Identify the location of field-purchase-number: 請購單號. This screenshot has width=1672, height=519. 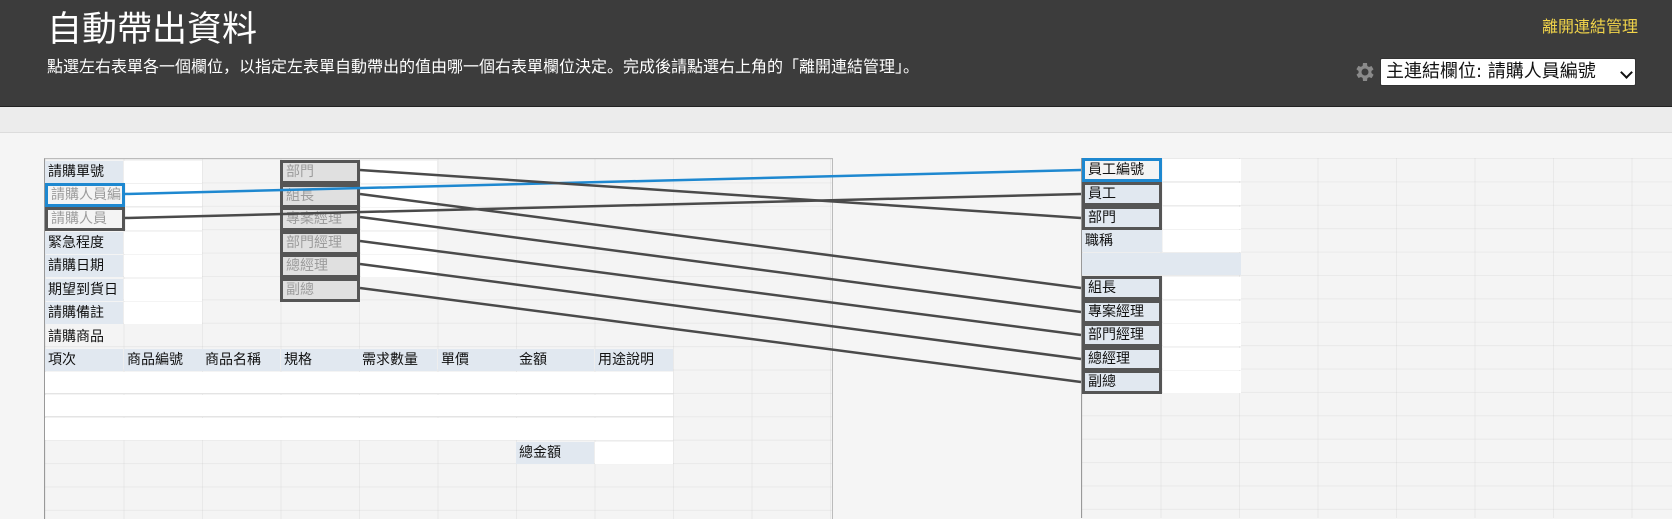
(84, 172).